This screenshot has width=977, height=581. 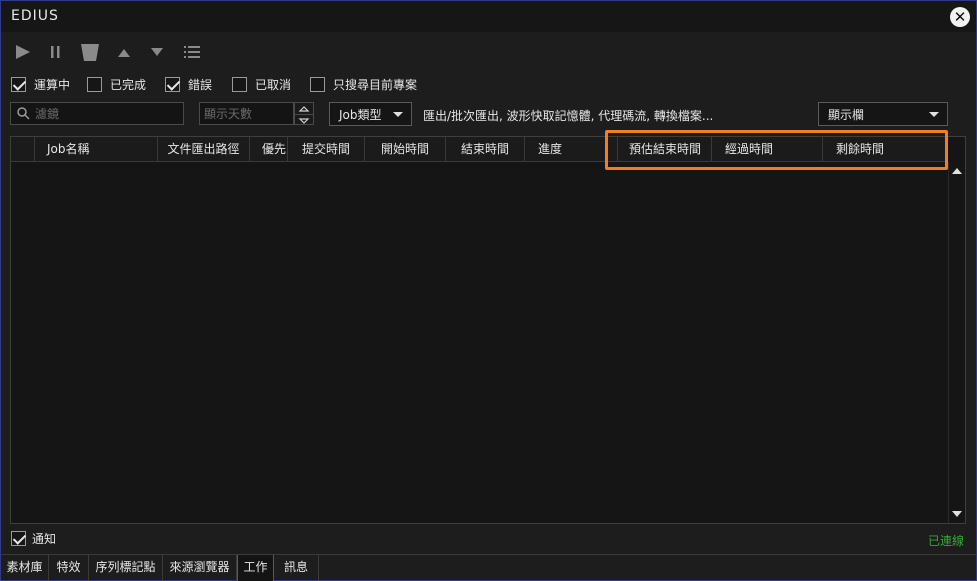 What do you see at coordinates (25, 568) in the screenshot?
I see `tab-bin: 素材庫` at bounding box center [25, 568].